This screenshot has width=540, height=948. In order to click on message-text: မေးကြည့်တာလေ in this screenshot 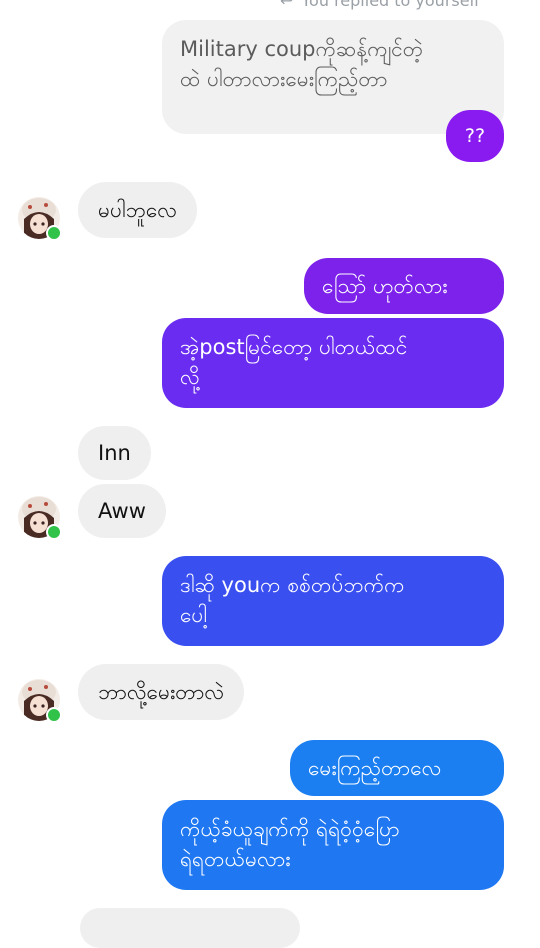, I will do `click(375, 768)`.